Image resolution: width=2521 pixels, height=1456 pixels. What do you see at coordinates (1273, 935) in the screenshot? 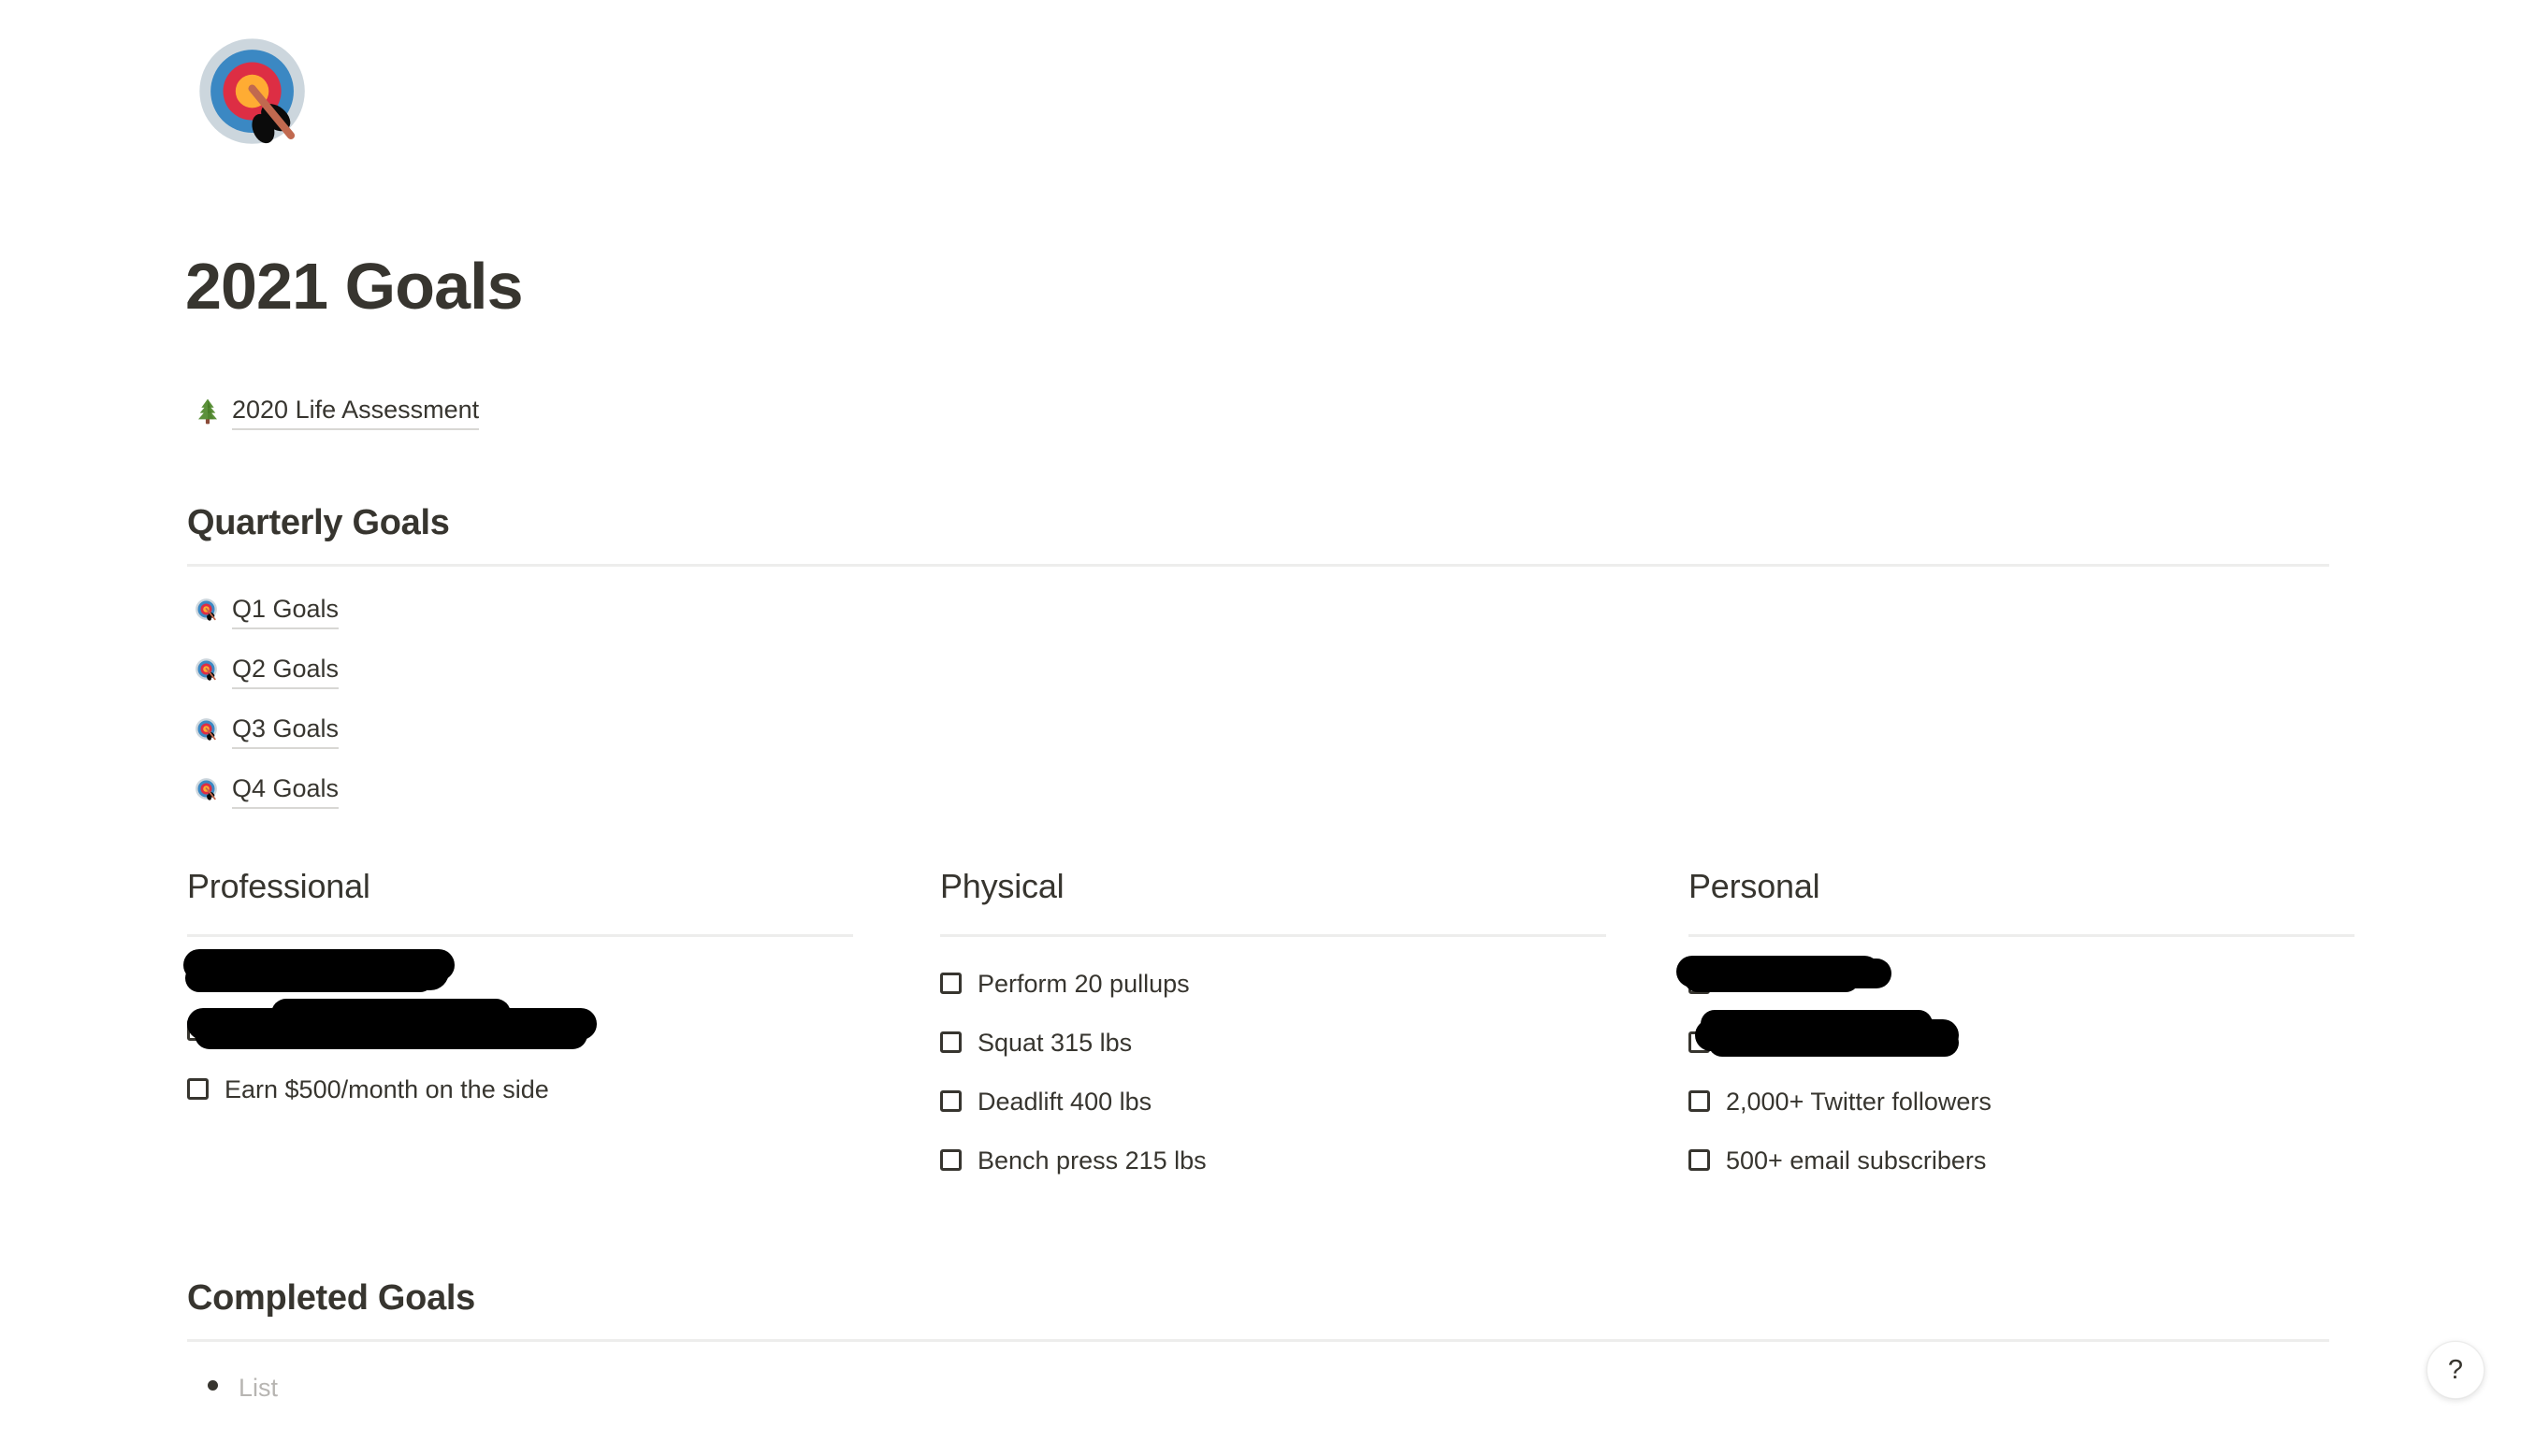
I see `column-divider-physical` at bounding box center [1273, 935].